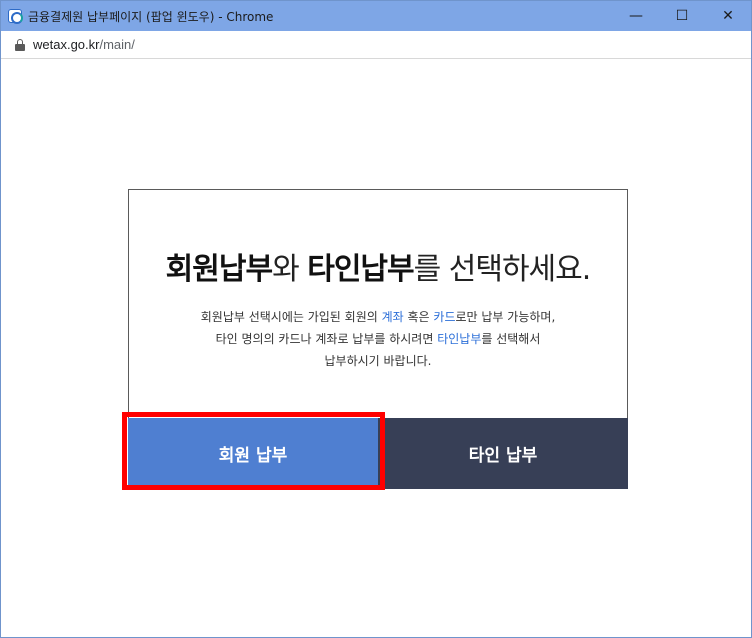 Image resolution: width=752 pixels, height=638 pixels. I want to click on lock-icon, so click(20, 44).